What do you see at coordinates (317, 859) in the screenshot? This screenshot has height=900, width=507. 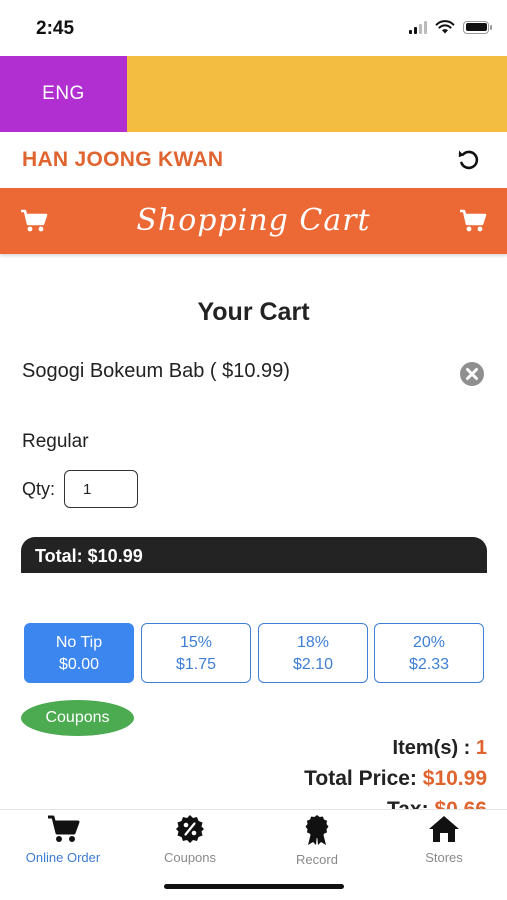 I see `tab-label: Record` at bounding box center [317, 859].